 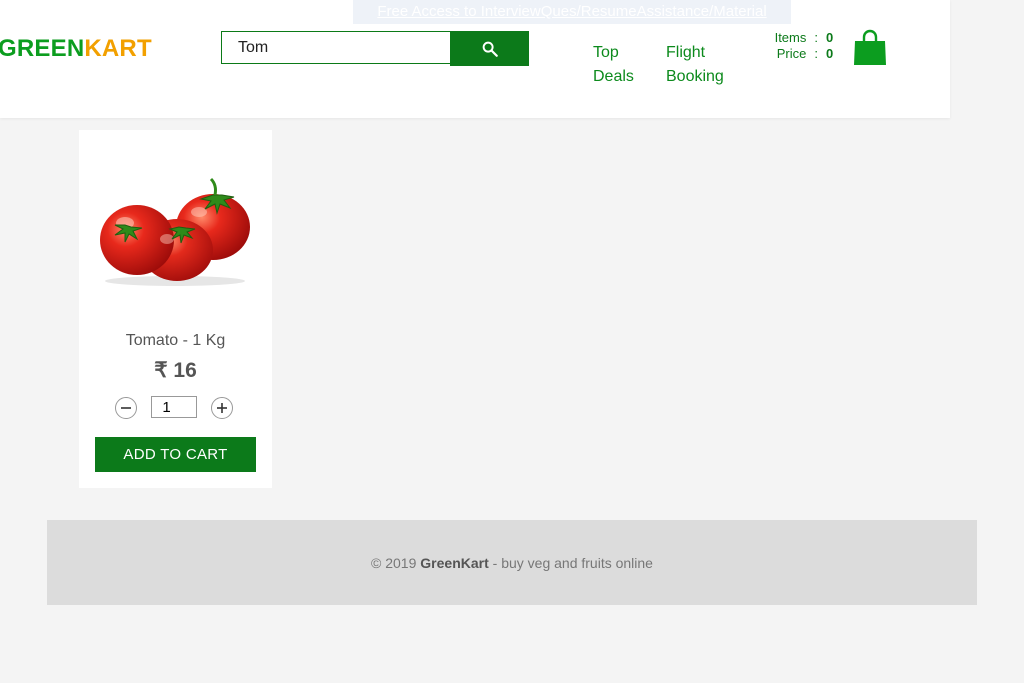 I want to click on brand-green: GREEN, so click(x=42, y=48).